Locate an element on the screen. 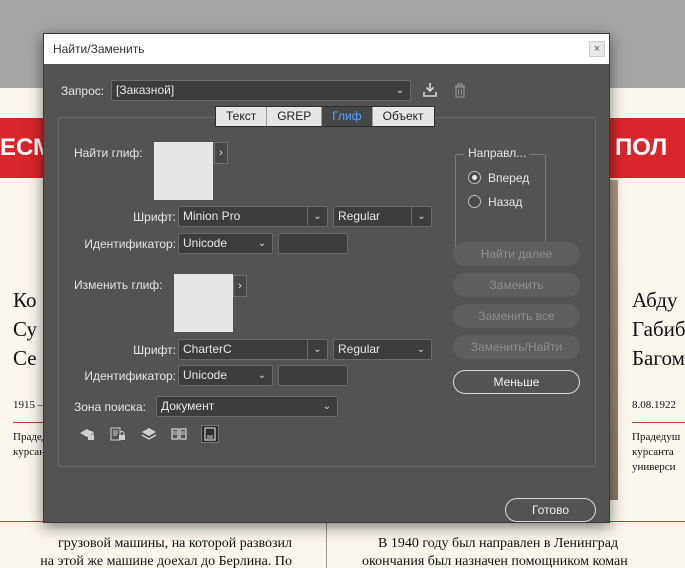 Image resolution: width=685 pixels, height=568 pixels. locked-stories-icon is located at coordinates (118, 434).